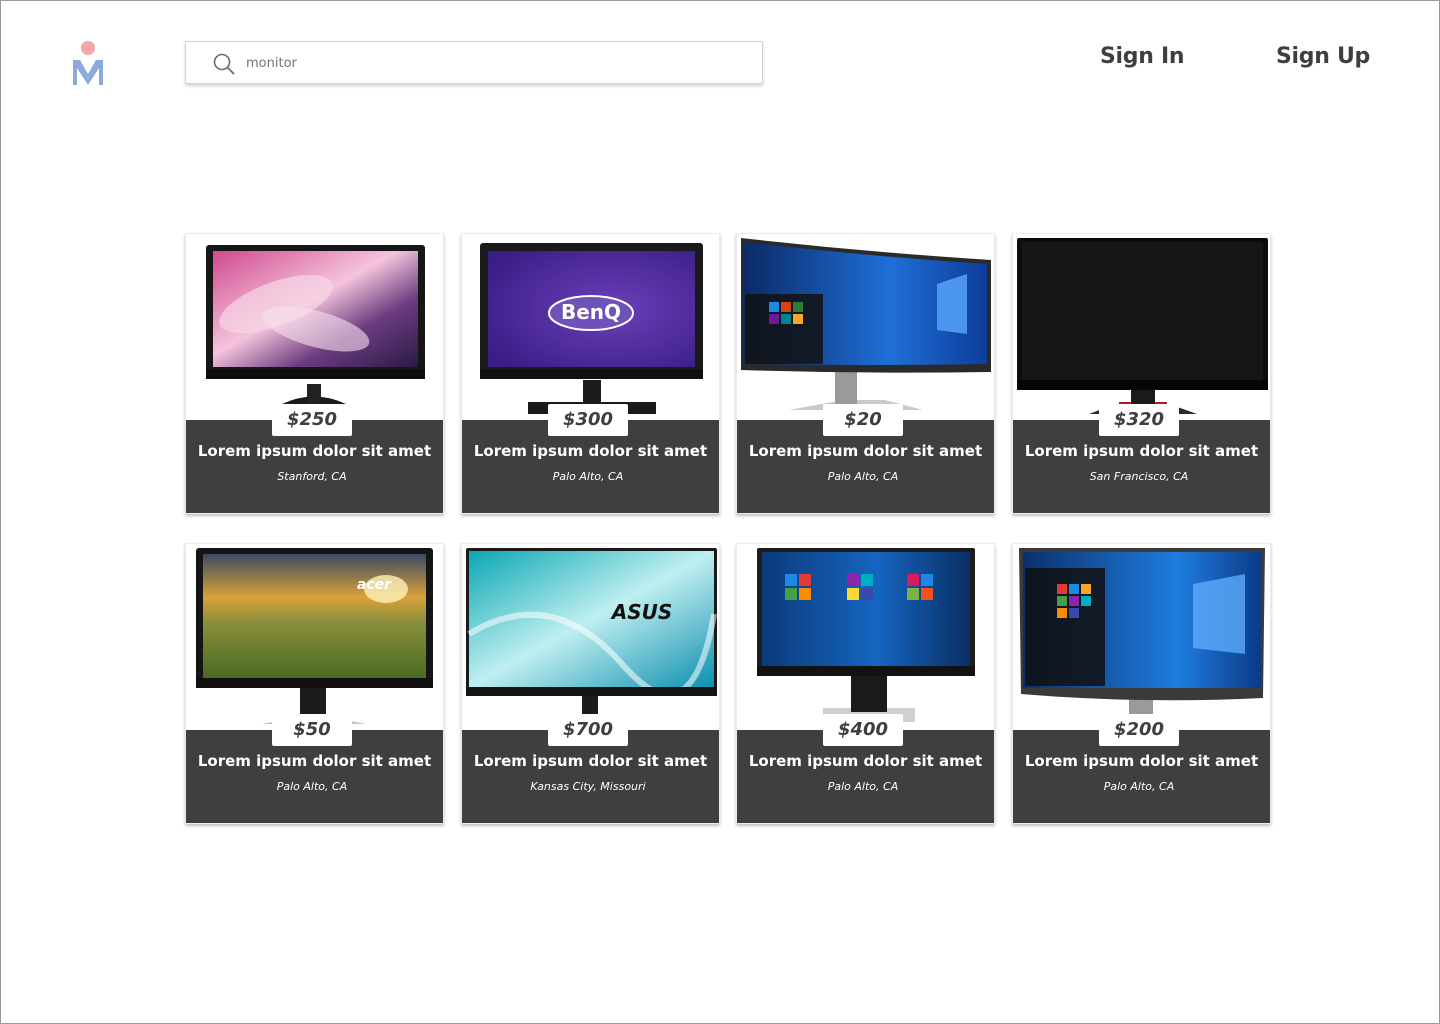 This screenshot has height=1024, width=1440. I want to click on listing-image: ASUS, so click(590, 637).